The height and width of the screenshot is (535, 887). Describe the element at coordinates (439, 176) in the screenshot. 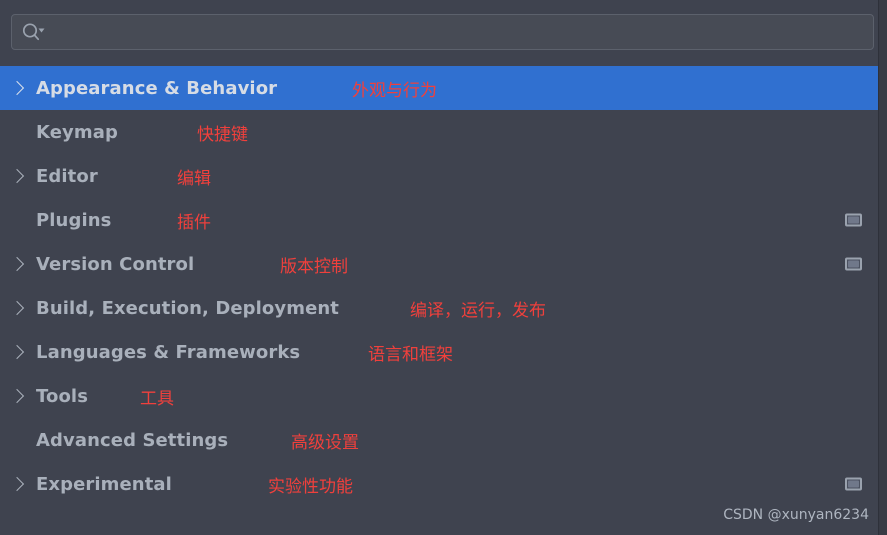

I see `tree-item-editor: Editor 编辑` at that location.